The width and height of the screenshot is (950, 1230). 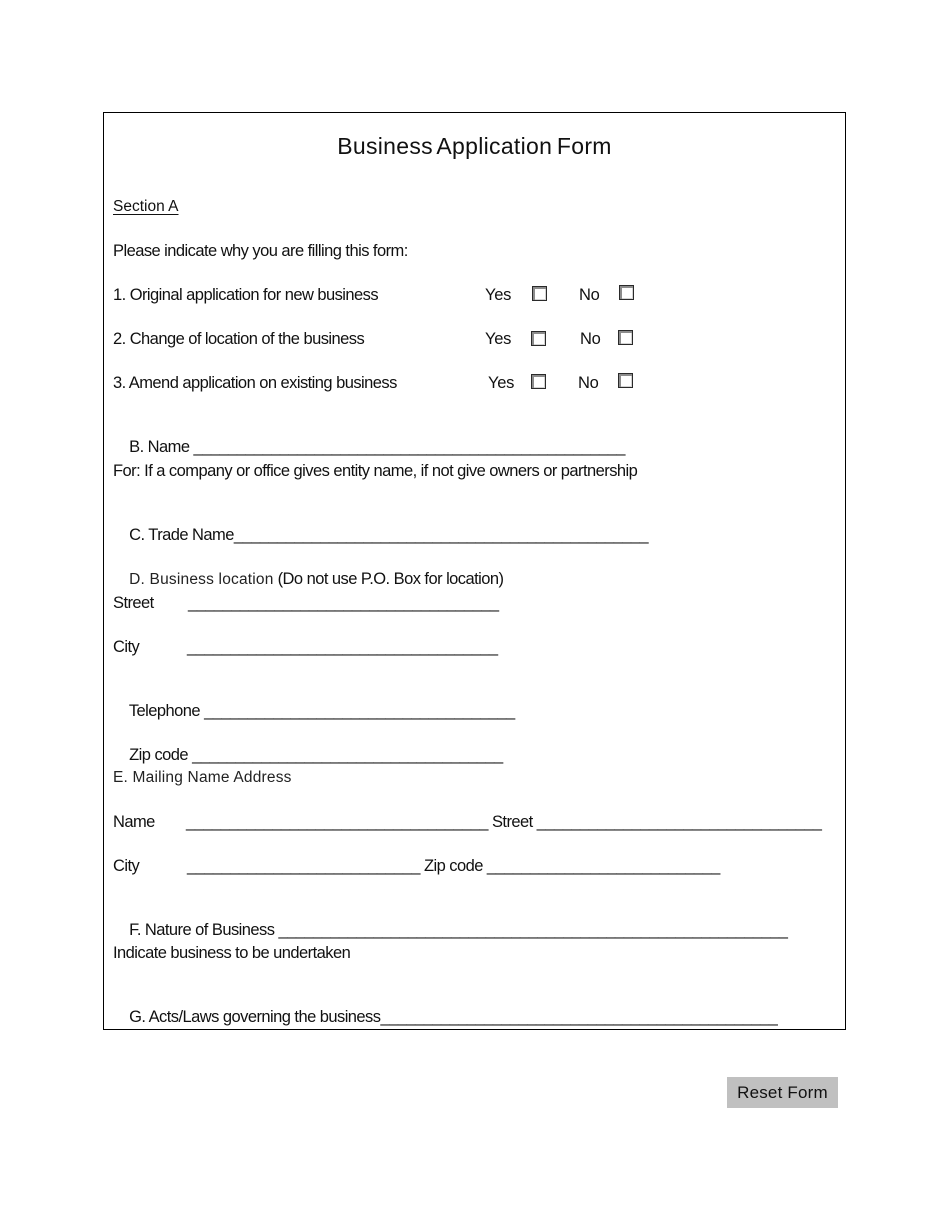 What do you see at coordinates (134, 822) in the screenshot?
I see `mailing-name-label: Name` at bounding box center [134, 822].